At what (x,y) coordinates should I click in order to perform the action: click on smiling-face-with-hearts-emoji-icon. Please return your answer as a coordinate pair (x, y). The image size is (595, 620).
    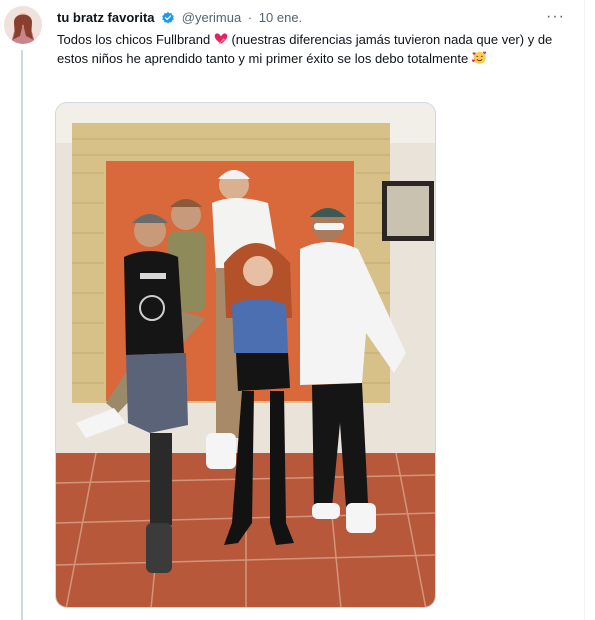
    Looking at the image, I should click on (478, 57).